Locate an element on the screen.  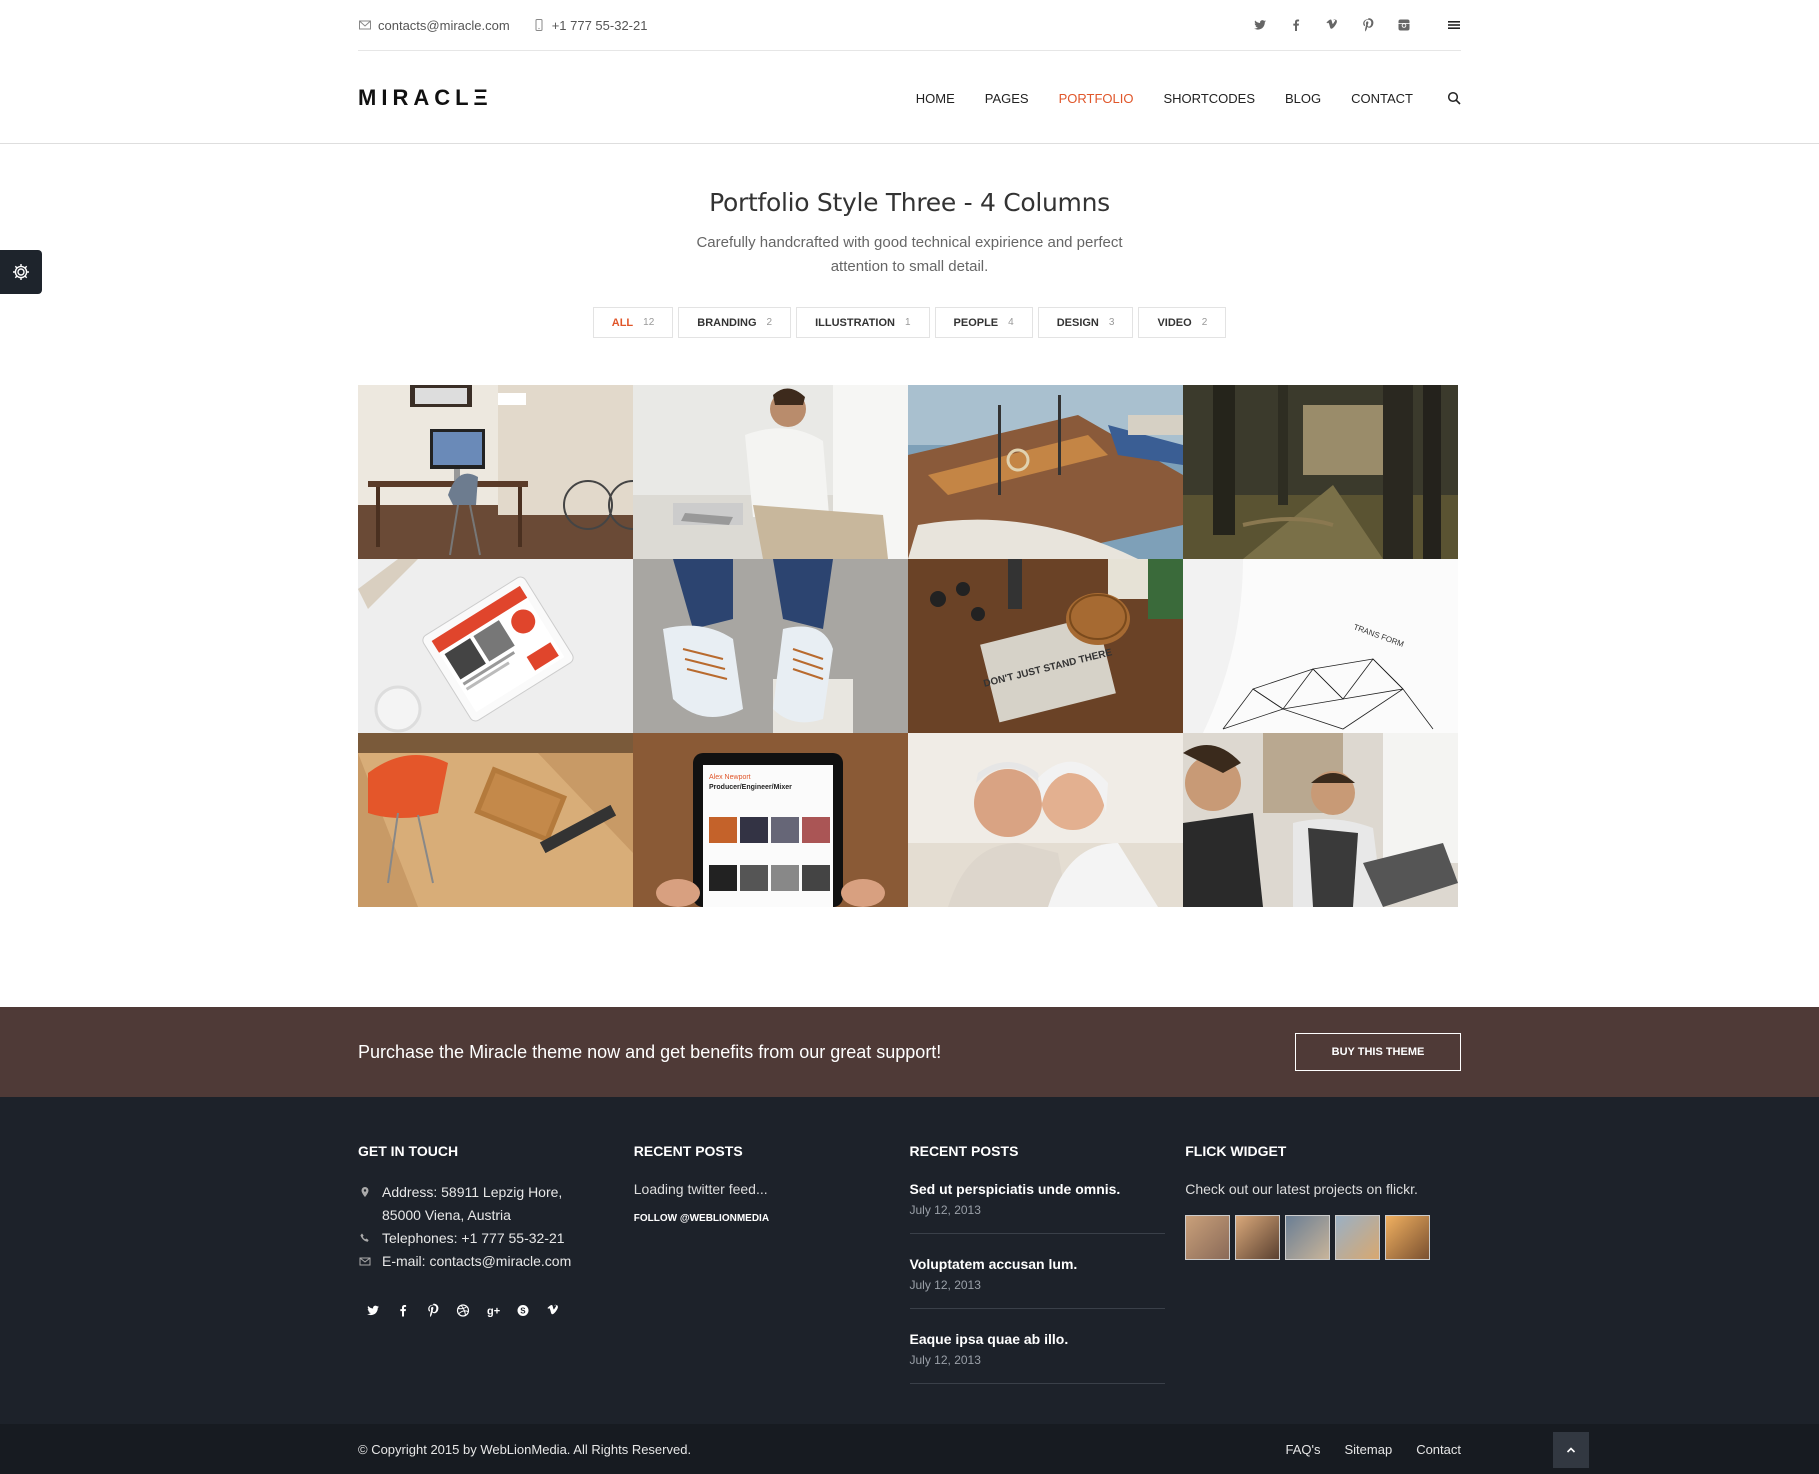
portfolio-item-shoes is located at coordinates (770, 646).